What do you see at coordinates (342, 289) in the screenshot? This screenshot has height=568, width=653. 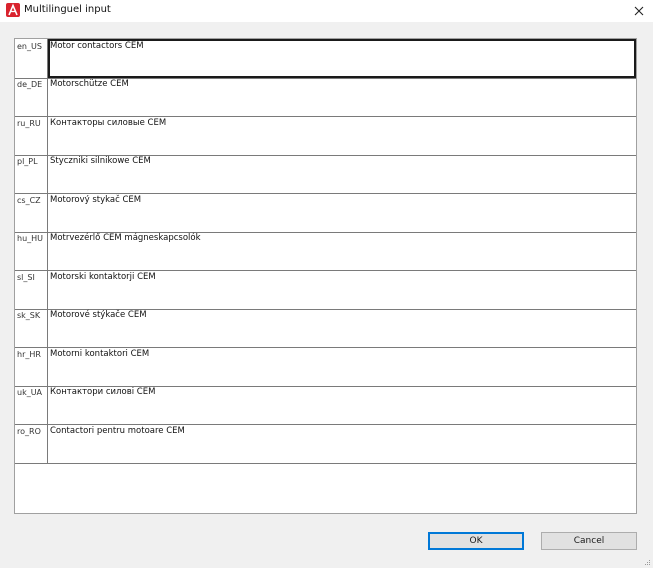 I see `translation-field: Motorski kontaktorji CEM` at bounding box center [342, 289].